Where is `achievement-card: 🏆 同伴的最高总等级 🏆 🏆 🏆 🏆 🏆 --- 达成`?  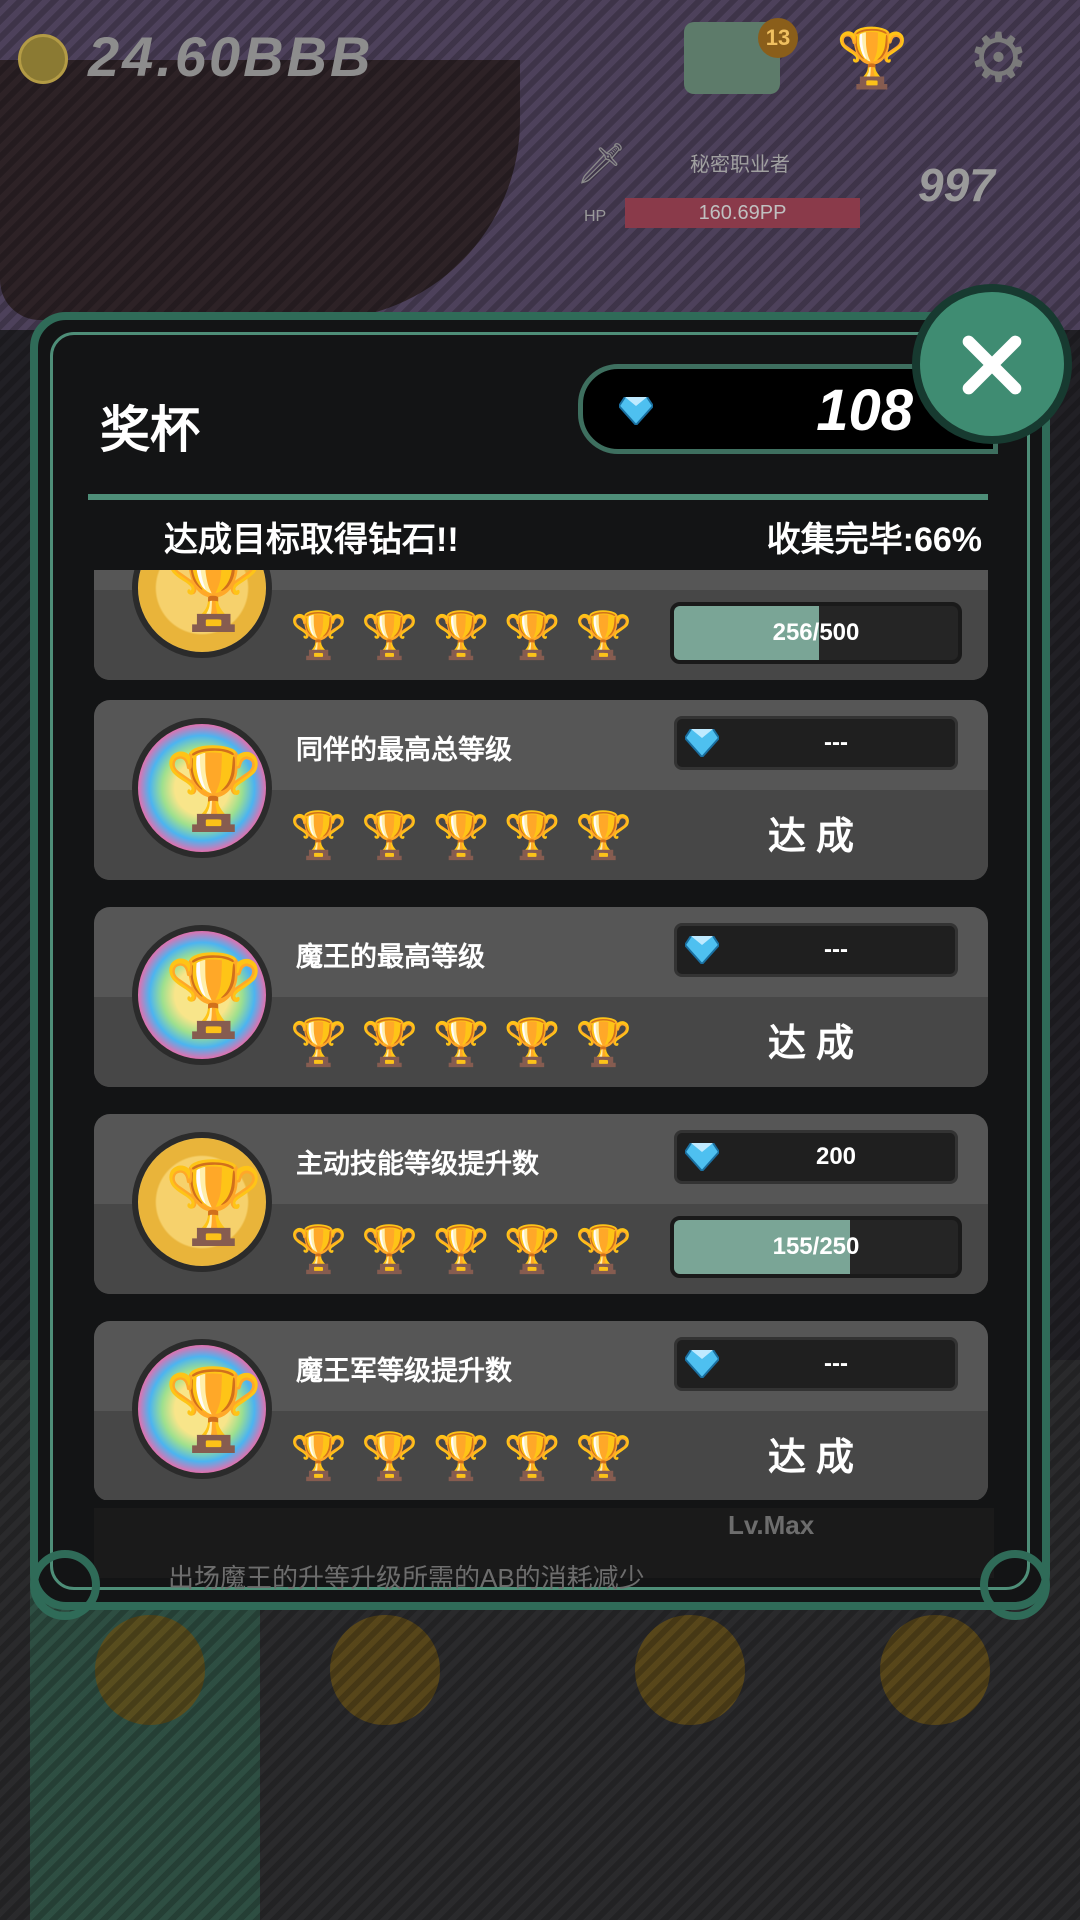
achievement-card: 🏆 同伴的最高总等级 🏆 🏆 🏆 🏆 🏆 --- 达成 is located at coordinates (541, 790).